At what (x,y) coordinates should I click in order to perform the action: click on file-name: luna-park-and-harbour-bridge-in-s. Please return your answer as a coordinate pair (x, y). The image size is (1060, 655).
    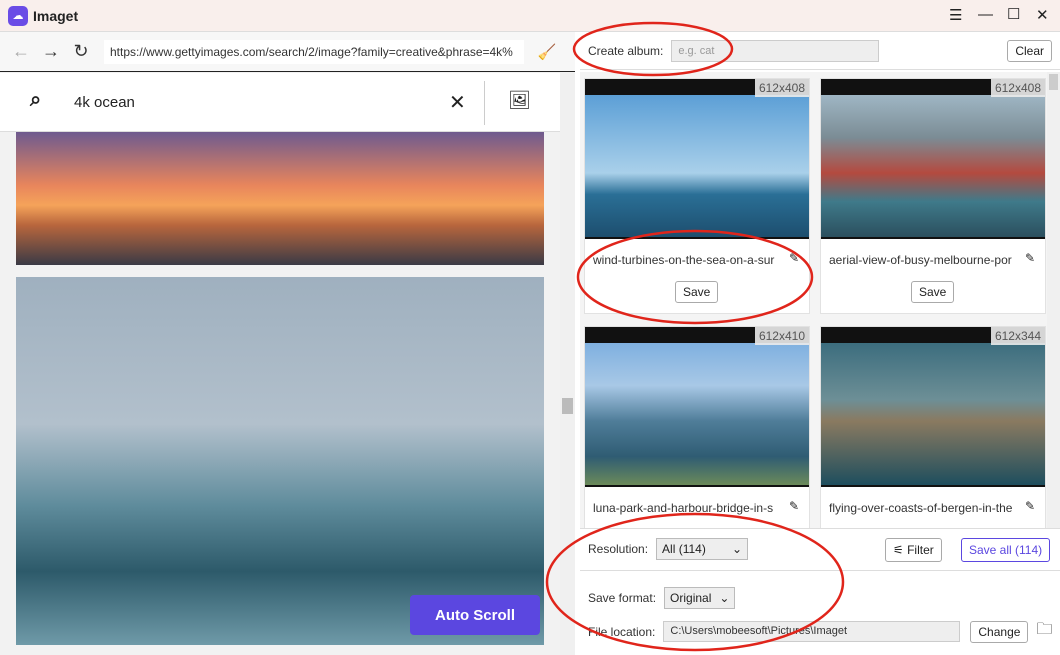
    Looking at the image, I should click on (683, 508).